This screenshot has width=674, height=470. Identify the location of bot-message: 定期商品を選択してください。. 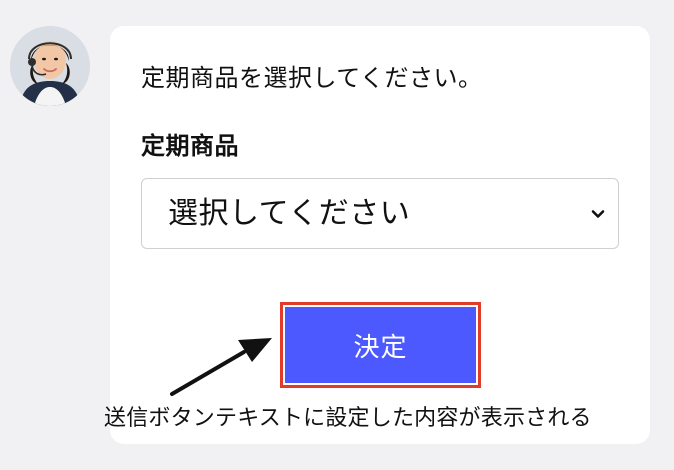
(312, 78).